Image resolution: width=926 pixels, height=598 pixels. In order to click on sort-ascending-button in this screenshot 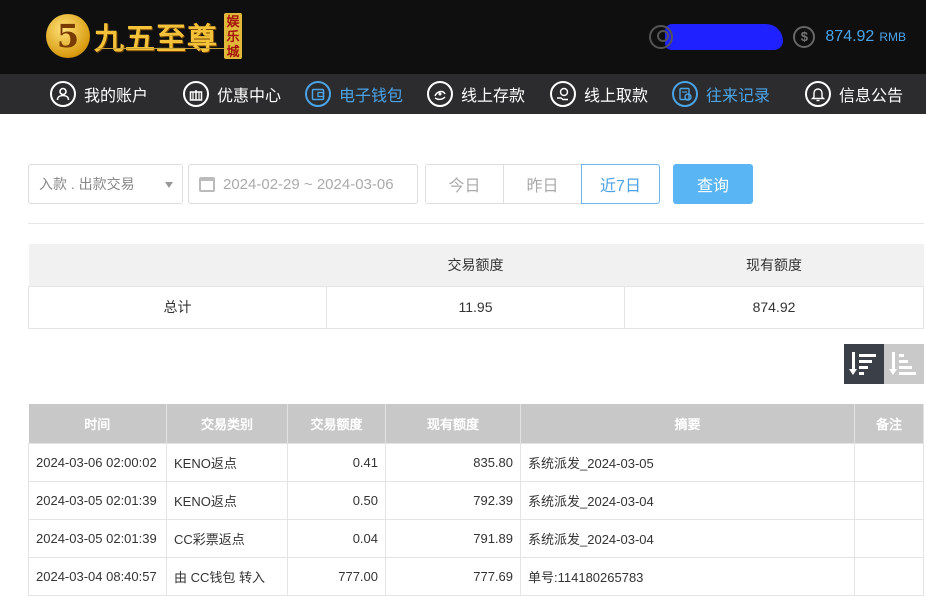, I will do `click(904, 364)`.